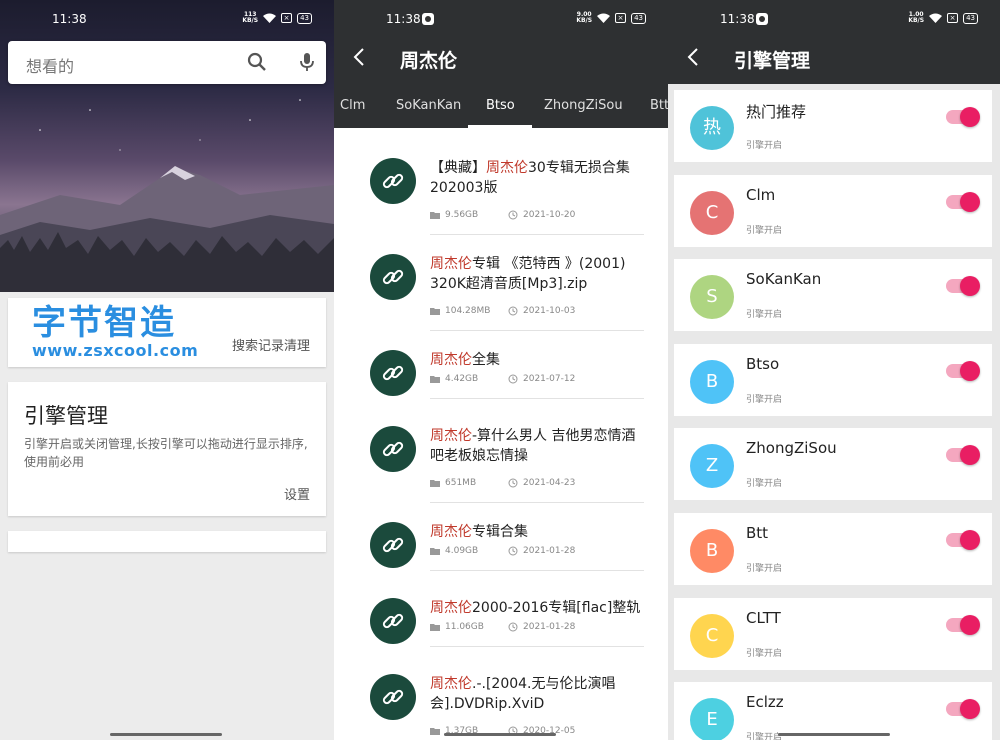 This screenshot has width=1000, height=740. What do you see at coordinates (549, 311) in the screenshot?
I see `result-date: 2021-10-03` at bounding box center [549, 311].